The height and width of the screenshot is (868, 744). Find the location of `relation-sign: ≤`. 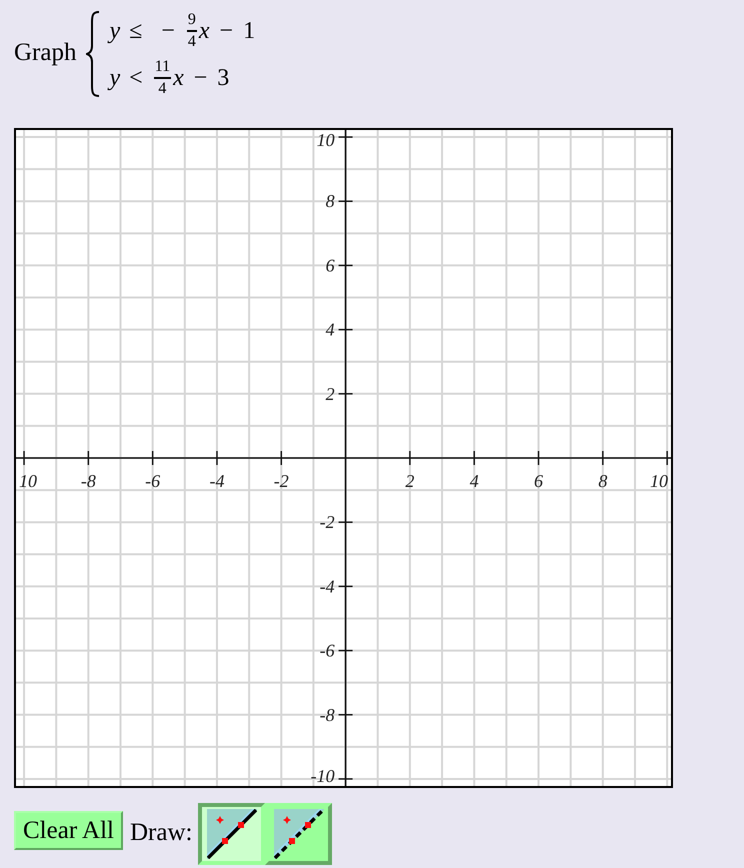

relation-sign: ≤ is located at coordinates (135, 30).